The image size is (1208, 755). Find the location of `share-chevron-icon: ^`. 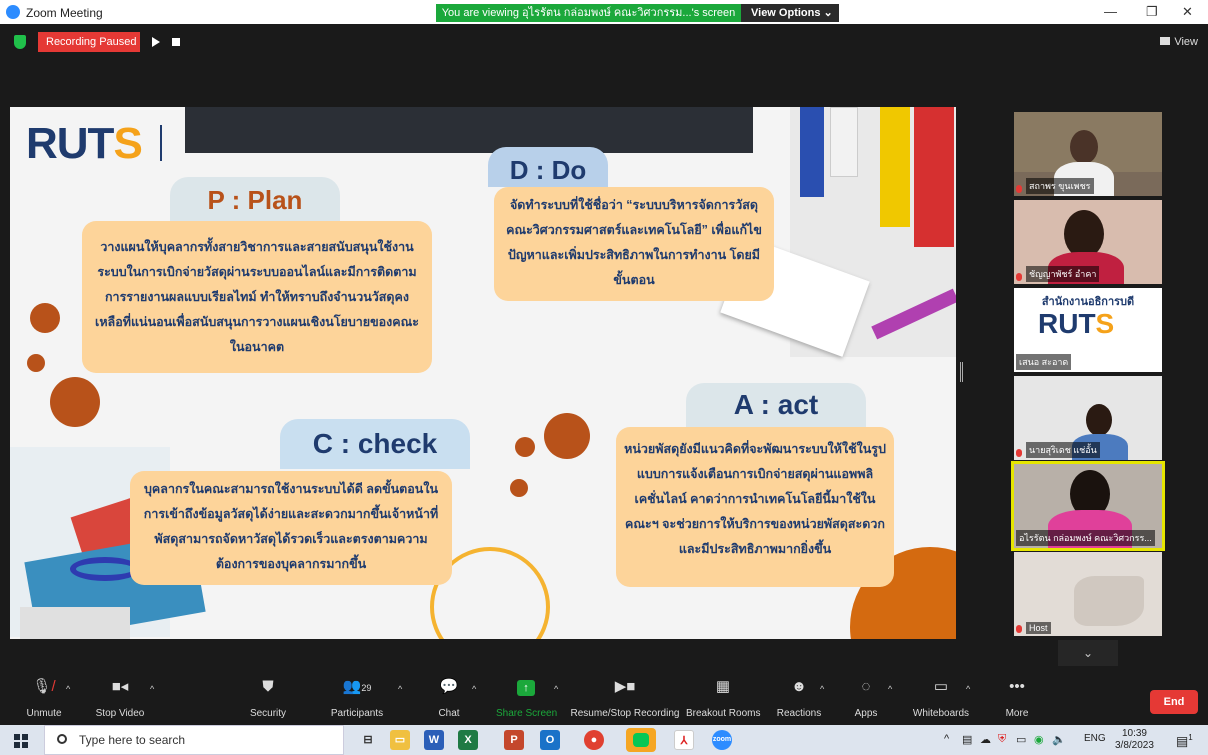

share-chevron-icon: ^ is located at coordinates (556, 689).